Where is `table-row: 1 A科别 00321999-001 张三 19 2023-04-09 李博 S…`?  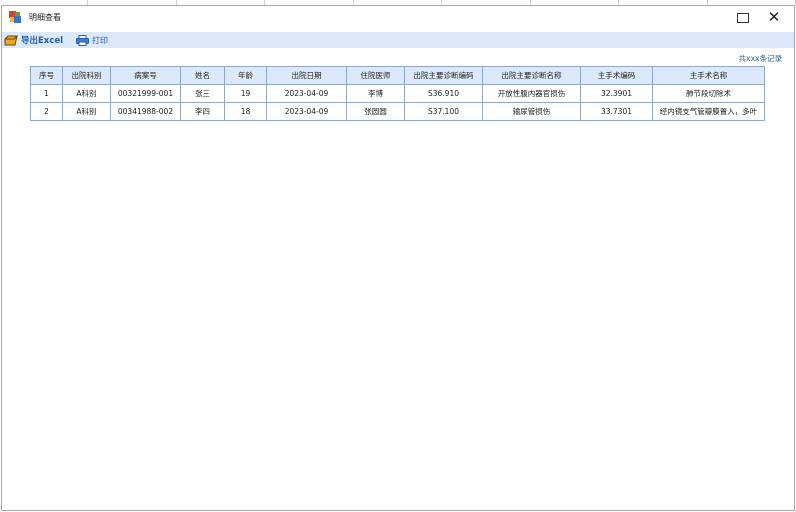 table-row: 1 A科别 00321999-001 张三 19 2023-04-09 李博 S… is located at coordinates (397, 93).